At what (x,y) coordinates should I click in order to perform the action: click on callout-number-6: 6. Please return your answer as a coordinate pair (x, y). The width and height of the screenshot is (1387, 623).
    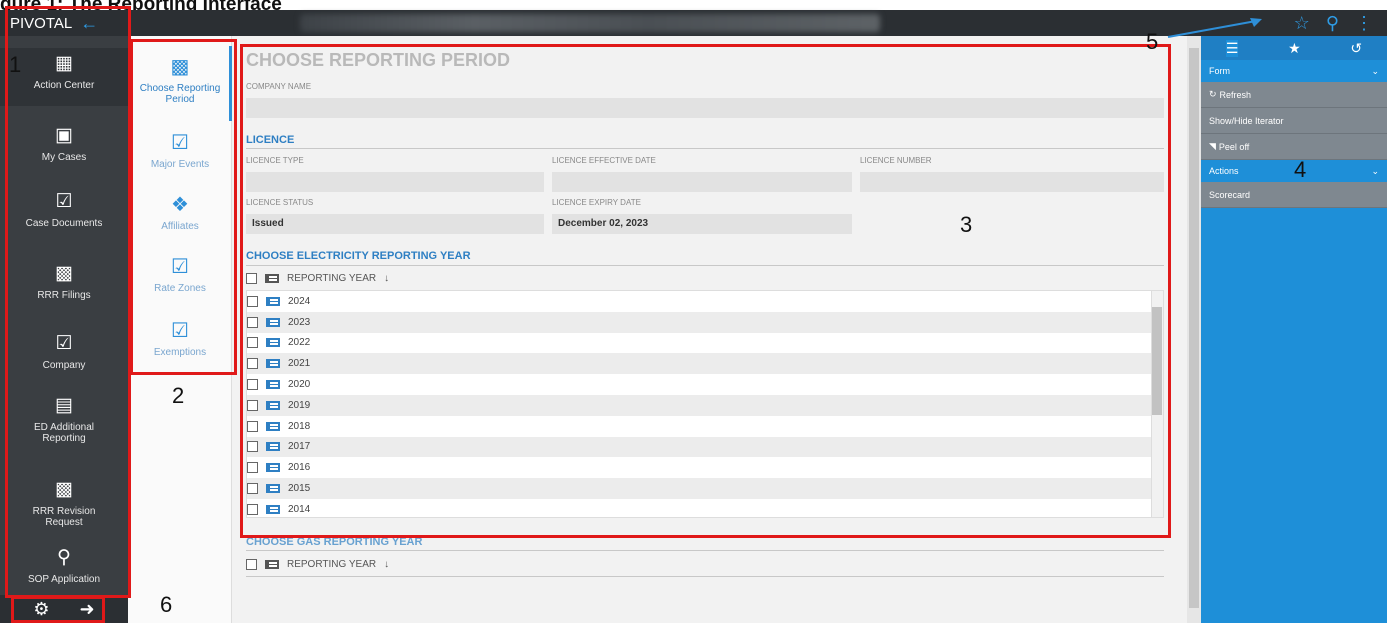
    Looking at the image, I should click on (166, 604).